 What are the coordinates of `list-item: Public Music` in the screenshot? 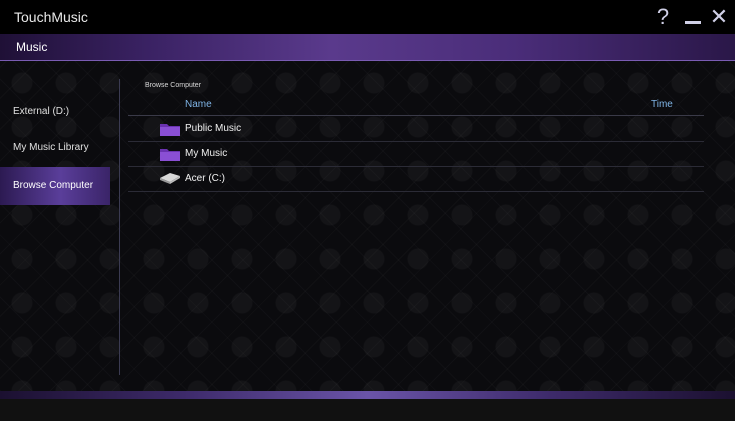 It's located at (416, 129).